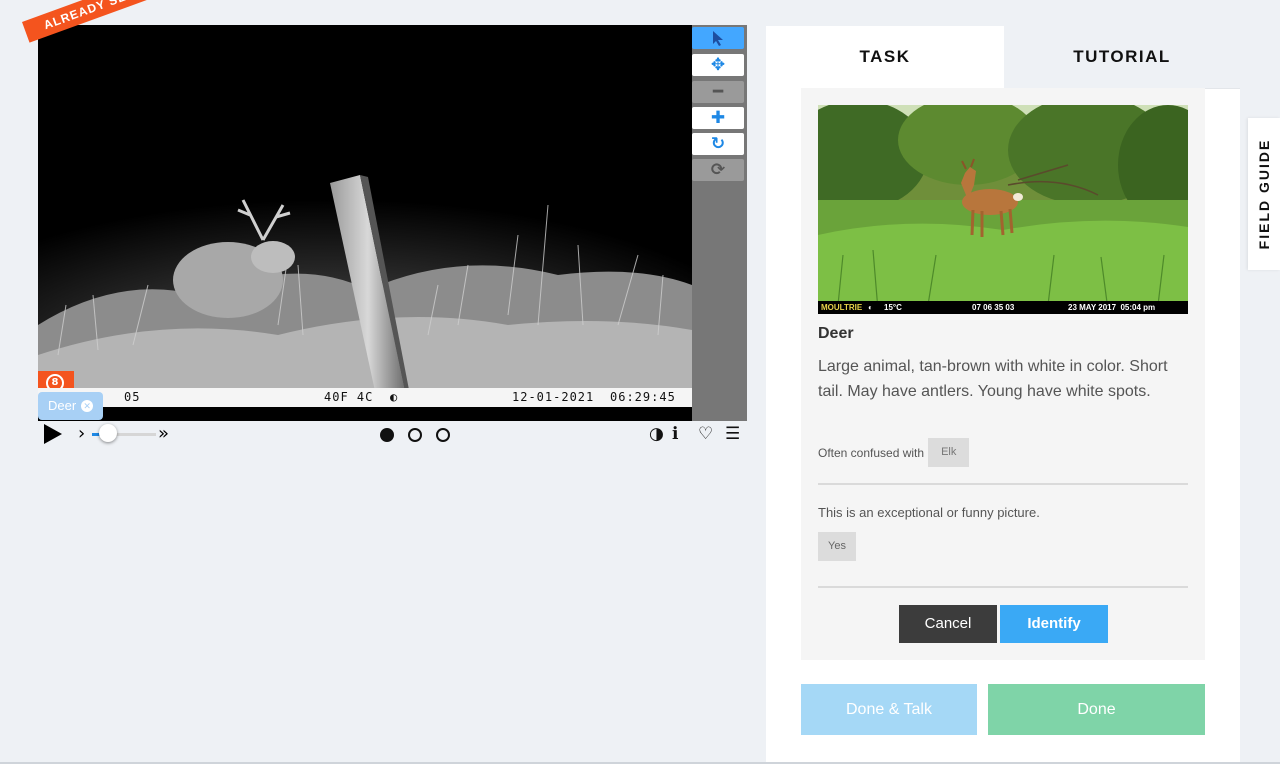 This screenshot has width=1280, height=764. Describe the element at coordinates (718, 144) in the screenshot. I see `rotate-icon: ↻` at that location.